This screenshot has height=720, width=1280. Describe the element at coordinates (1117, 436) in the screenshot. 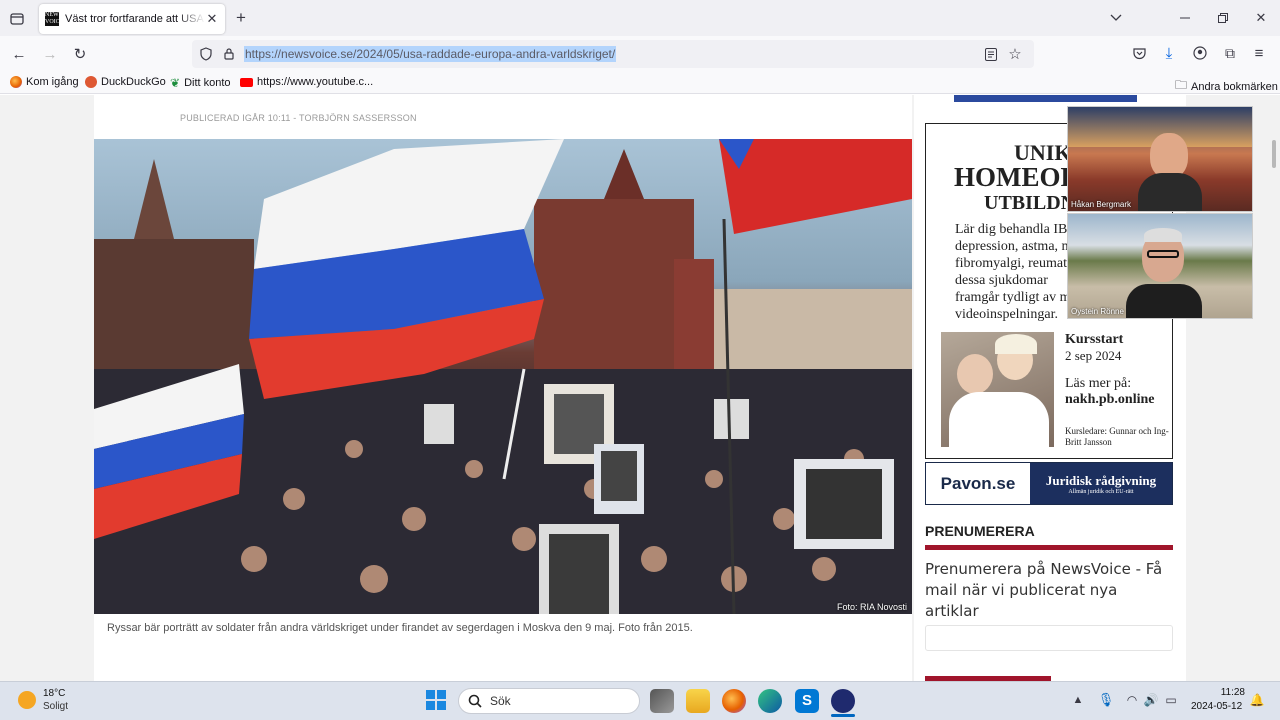

I see `ad-leaders: Kursledare: Gunnar och Ing-Britt Jansson` at that location.